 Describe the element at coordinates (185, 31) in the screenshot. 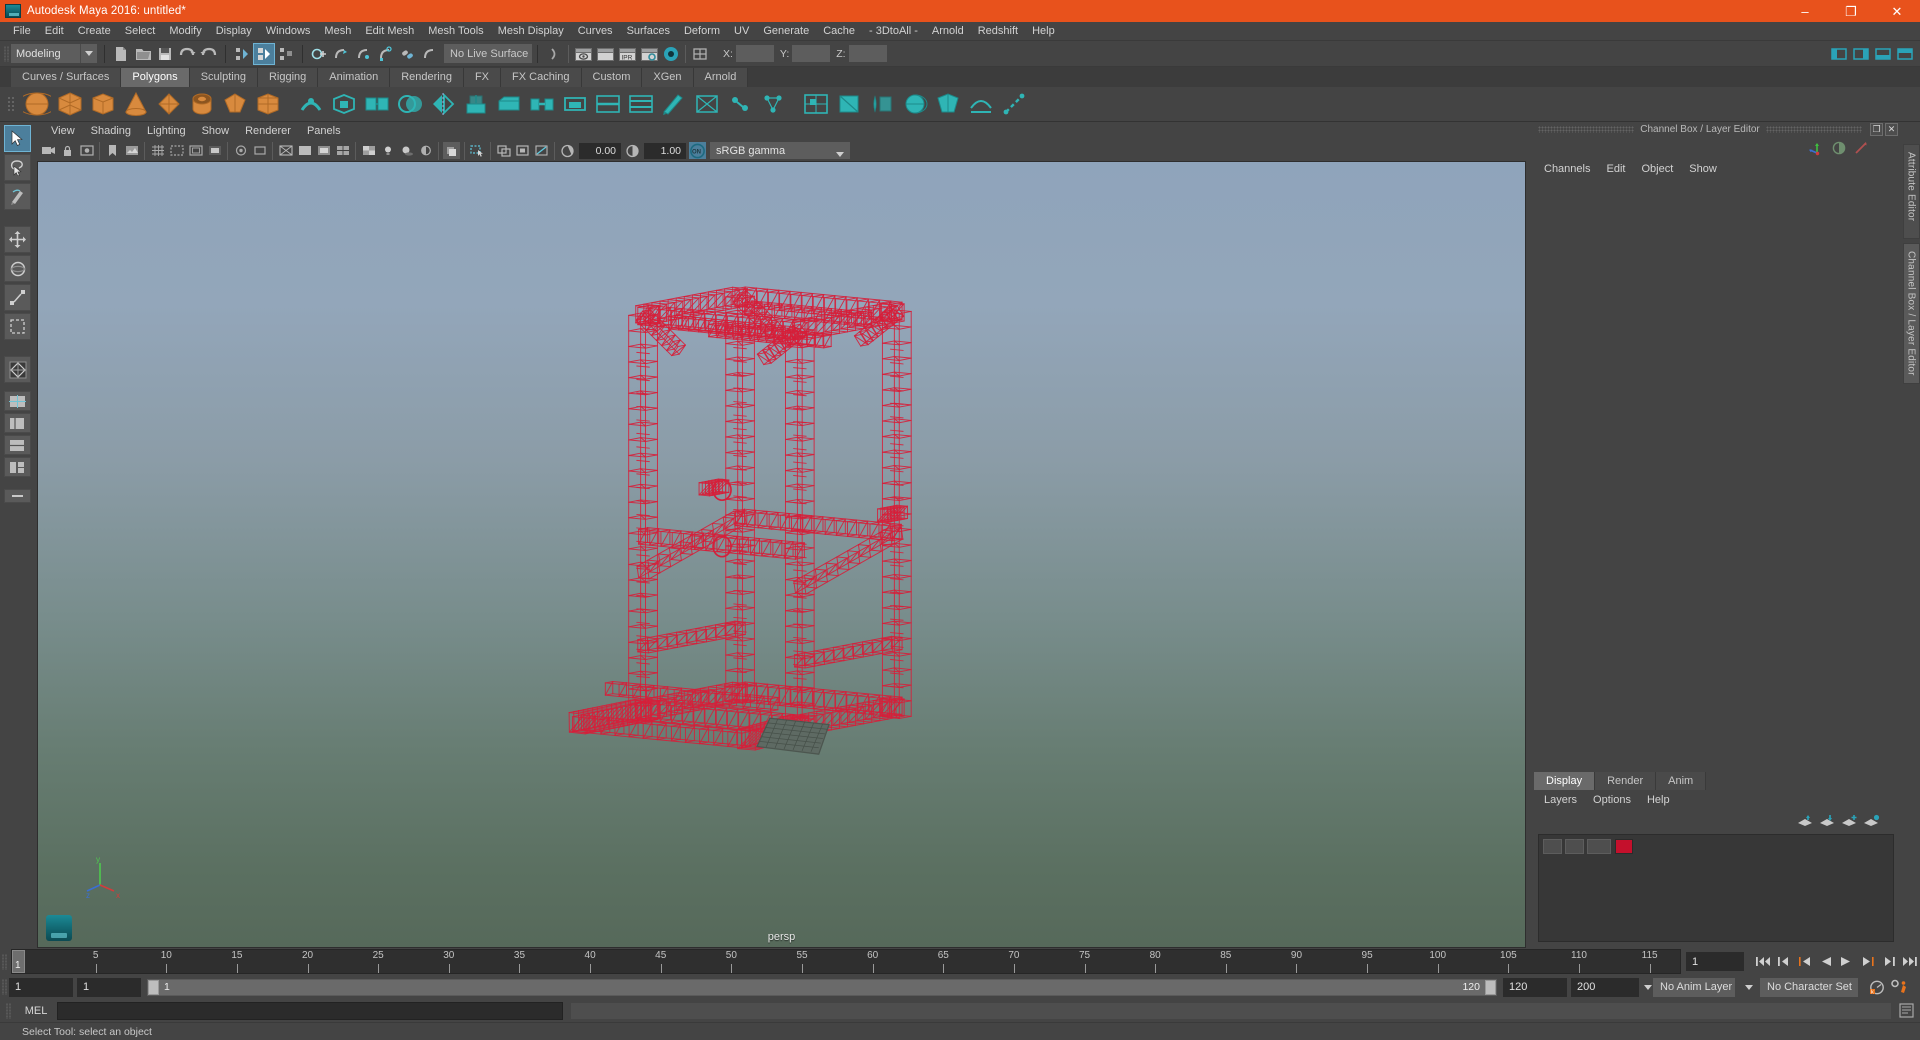

I see `menu-item-modify: Modify` at that location.